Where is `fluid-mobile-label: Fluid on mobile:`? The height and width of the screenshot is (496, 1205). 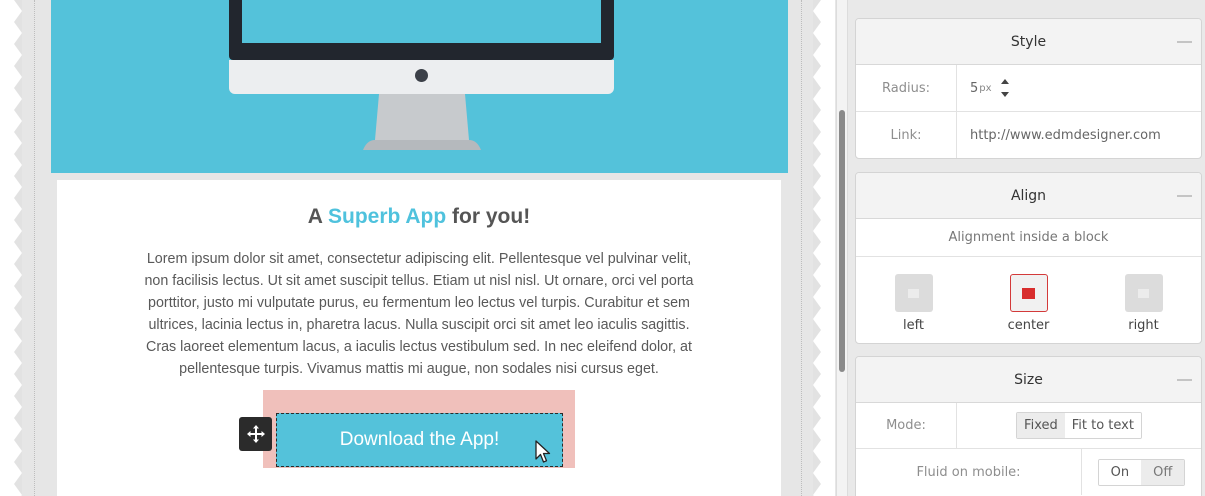 fluid-mobile-label: Fluid on mobile: is located at coordinates (969, 472).